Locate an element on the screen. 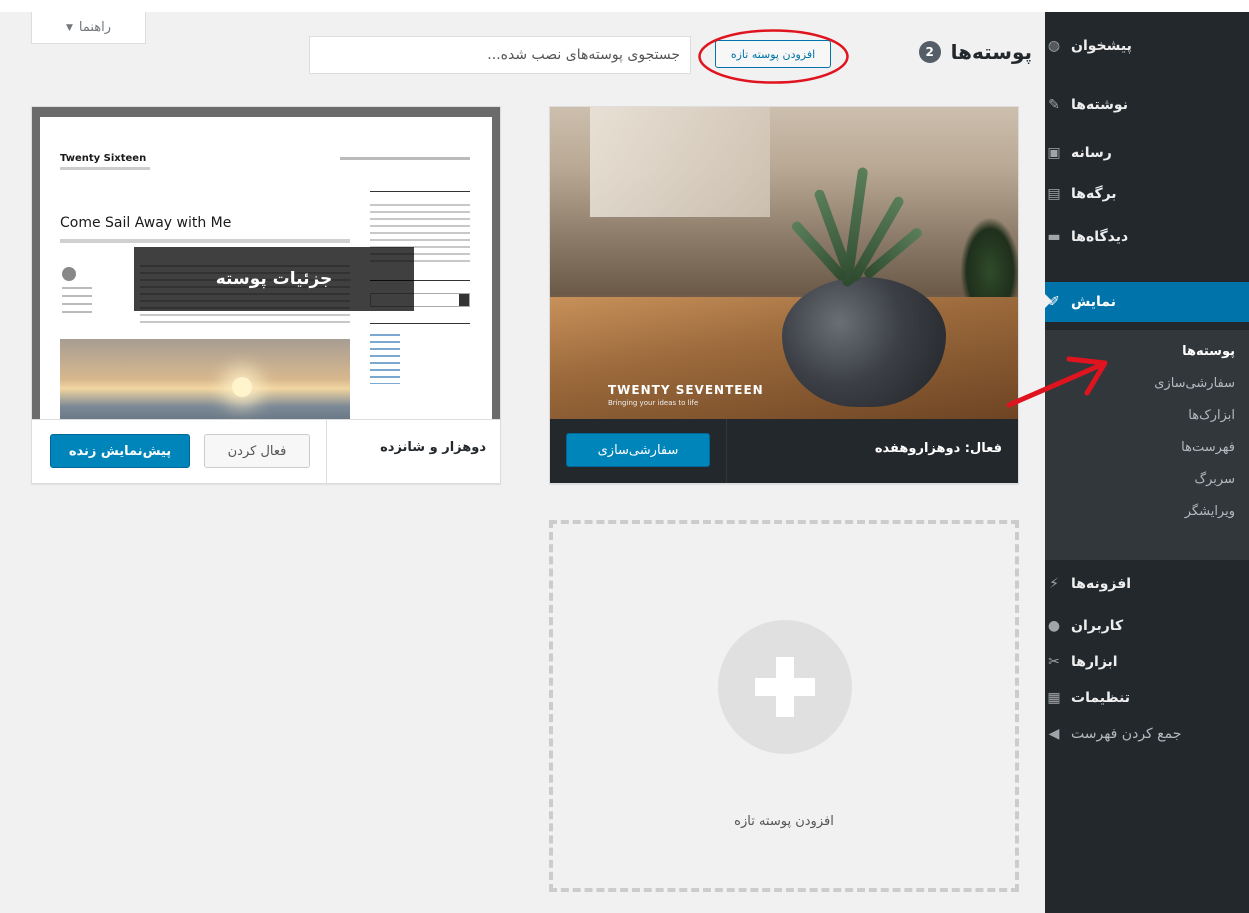 This screenshot has width=1249, height=913. theme-brand-seventeen: TWENTY SEVENTEEN is located at coordinates (686, 390).